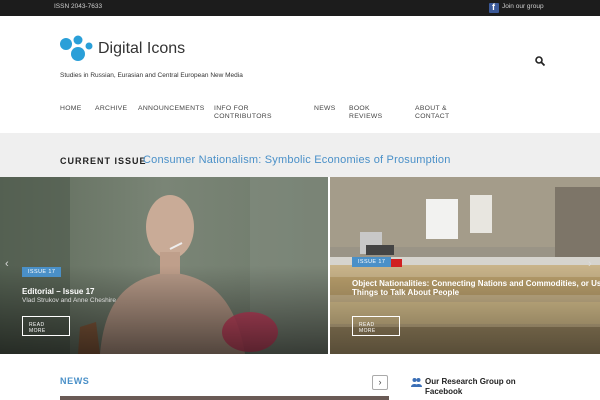 This screenshot has width=600, height=400. I want to click on slide-authors: Vlad Strukov and Anne Cheshire, so click(69, 300).